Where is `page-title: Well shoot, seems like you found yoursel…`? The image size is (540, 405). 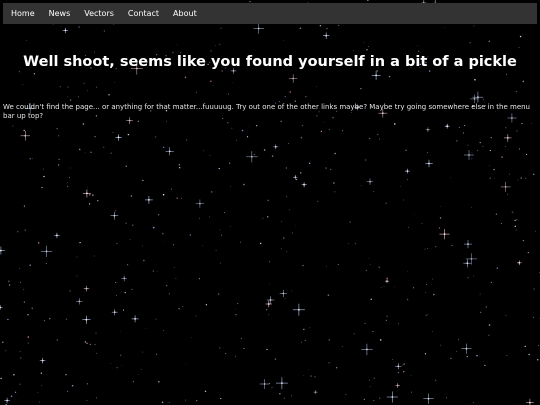 page-title: Well shoot, seems like you found yoursel… is located at coordinates (270, 62).